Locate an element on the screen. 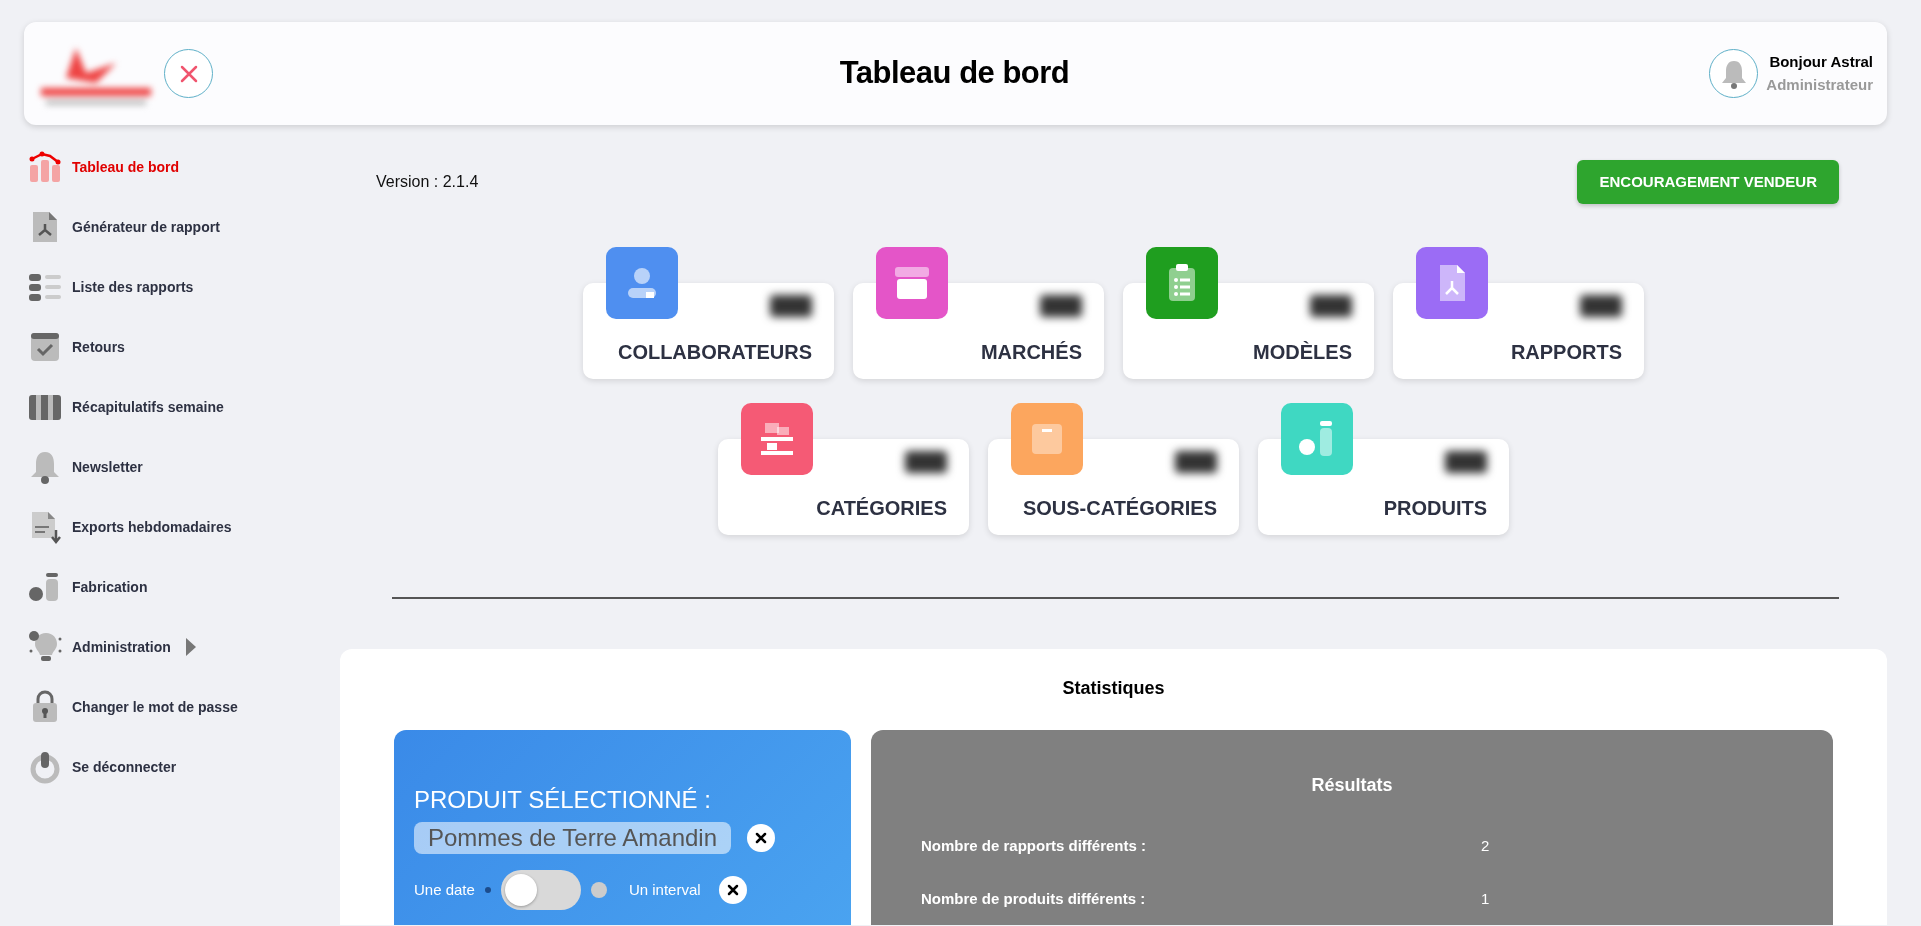  toggle-label: Un interval is located at coordinates (664, 889).